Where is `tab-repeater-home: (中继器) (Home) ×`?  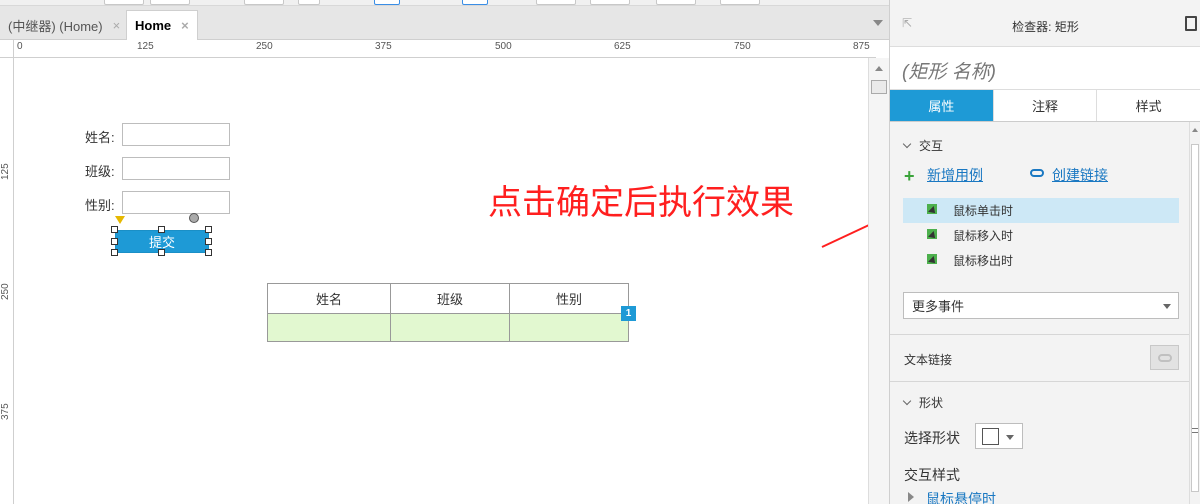 tab-repeater-home: (中继器) (Home) × is located at coordinates (64, 25).